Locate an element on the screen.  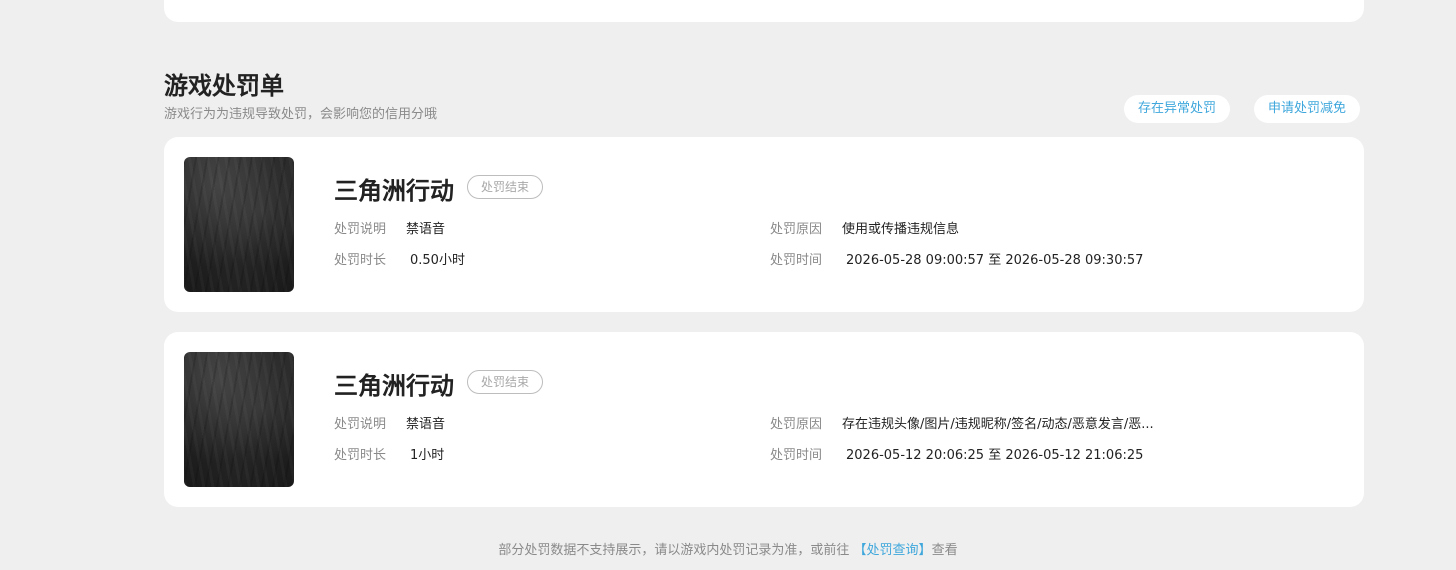
footer-text: 部分处罚数据不支持展示，请以游戏内处罚记录为准，或前往 is located at coordinates (676, 550).